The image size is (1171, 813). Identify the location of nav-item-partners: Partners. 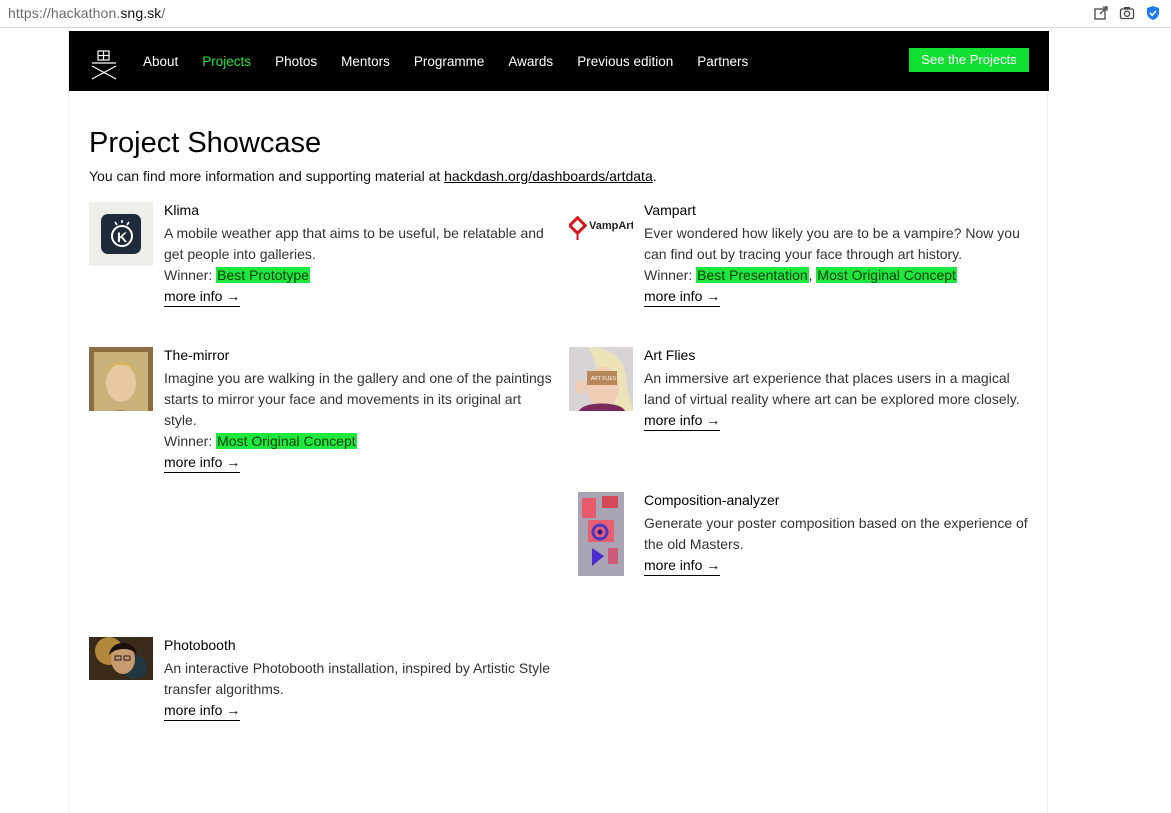
(722, 61).